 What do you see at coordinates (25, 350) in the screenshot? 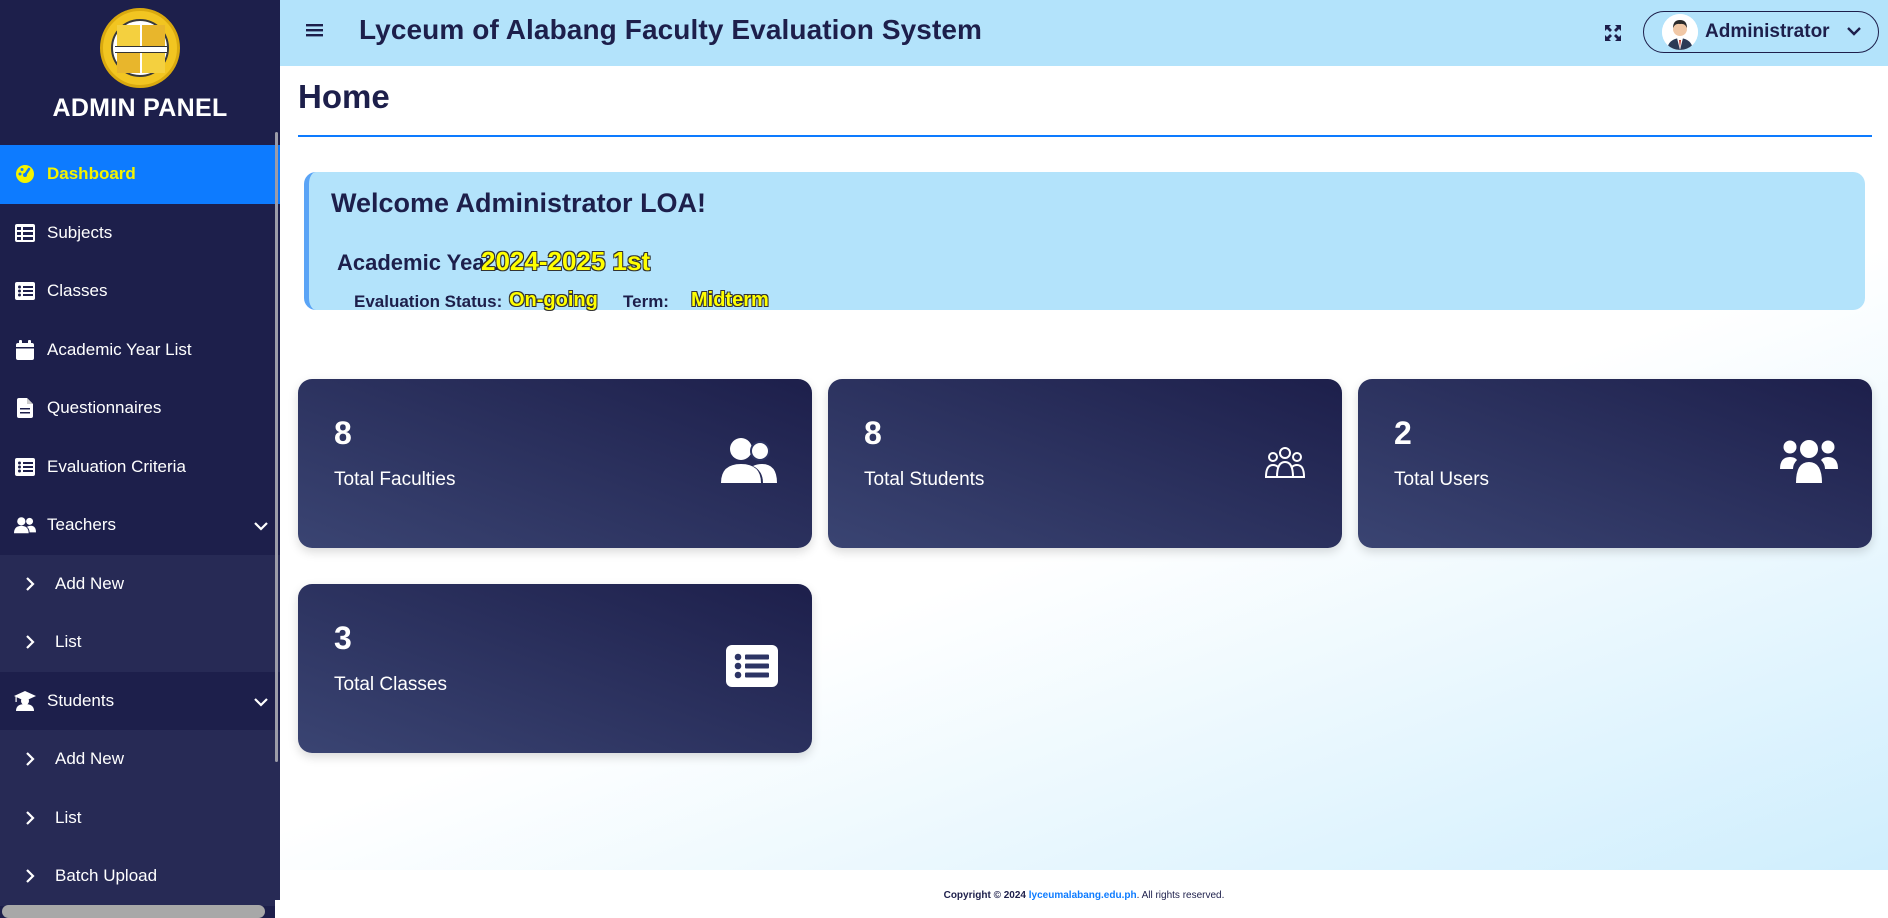
I see `calendar-icon` at bounding box center [25, 350].